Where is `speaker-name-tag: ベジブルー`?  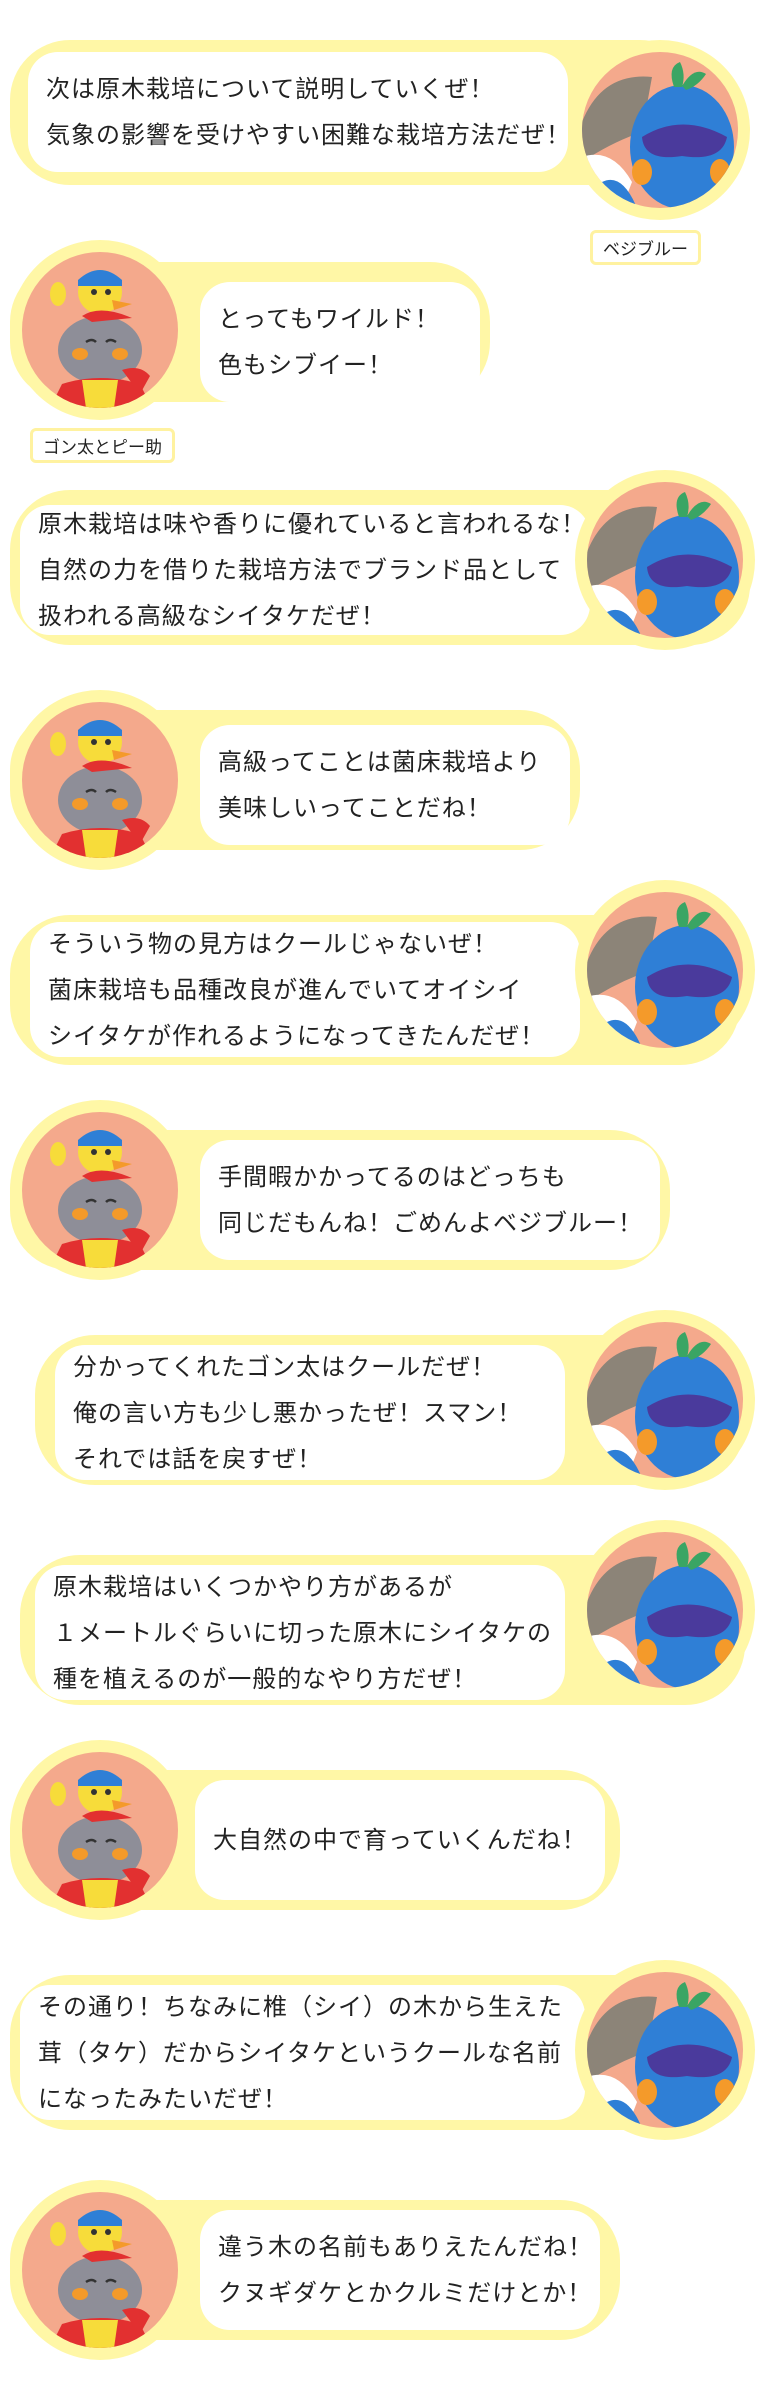 speaker-name-tag: ベジブルー is located at coordinates (645, 247).